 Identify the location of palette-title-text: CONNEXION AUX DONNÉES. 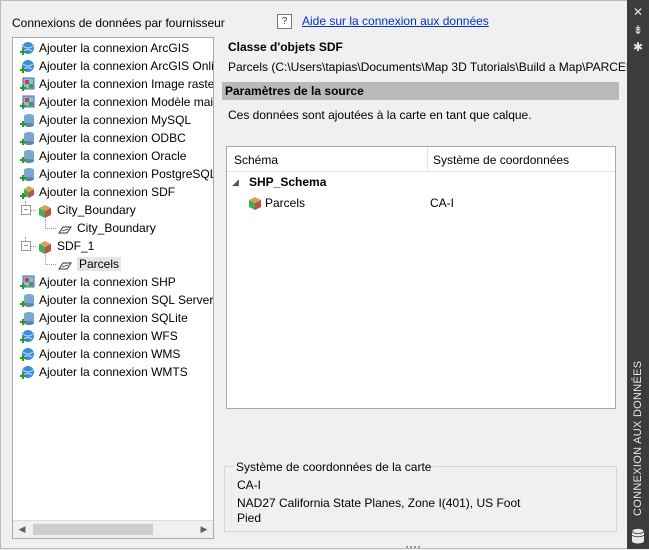
(638, 438).